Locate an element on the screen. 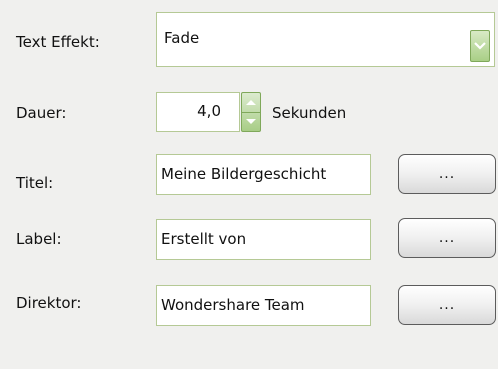 The height and width of the screenshot is (369, 498). text-effect-dropdown: Fade is located at coordinates (325, 39).